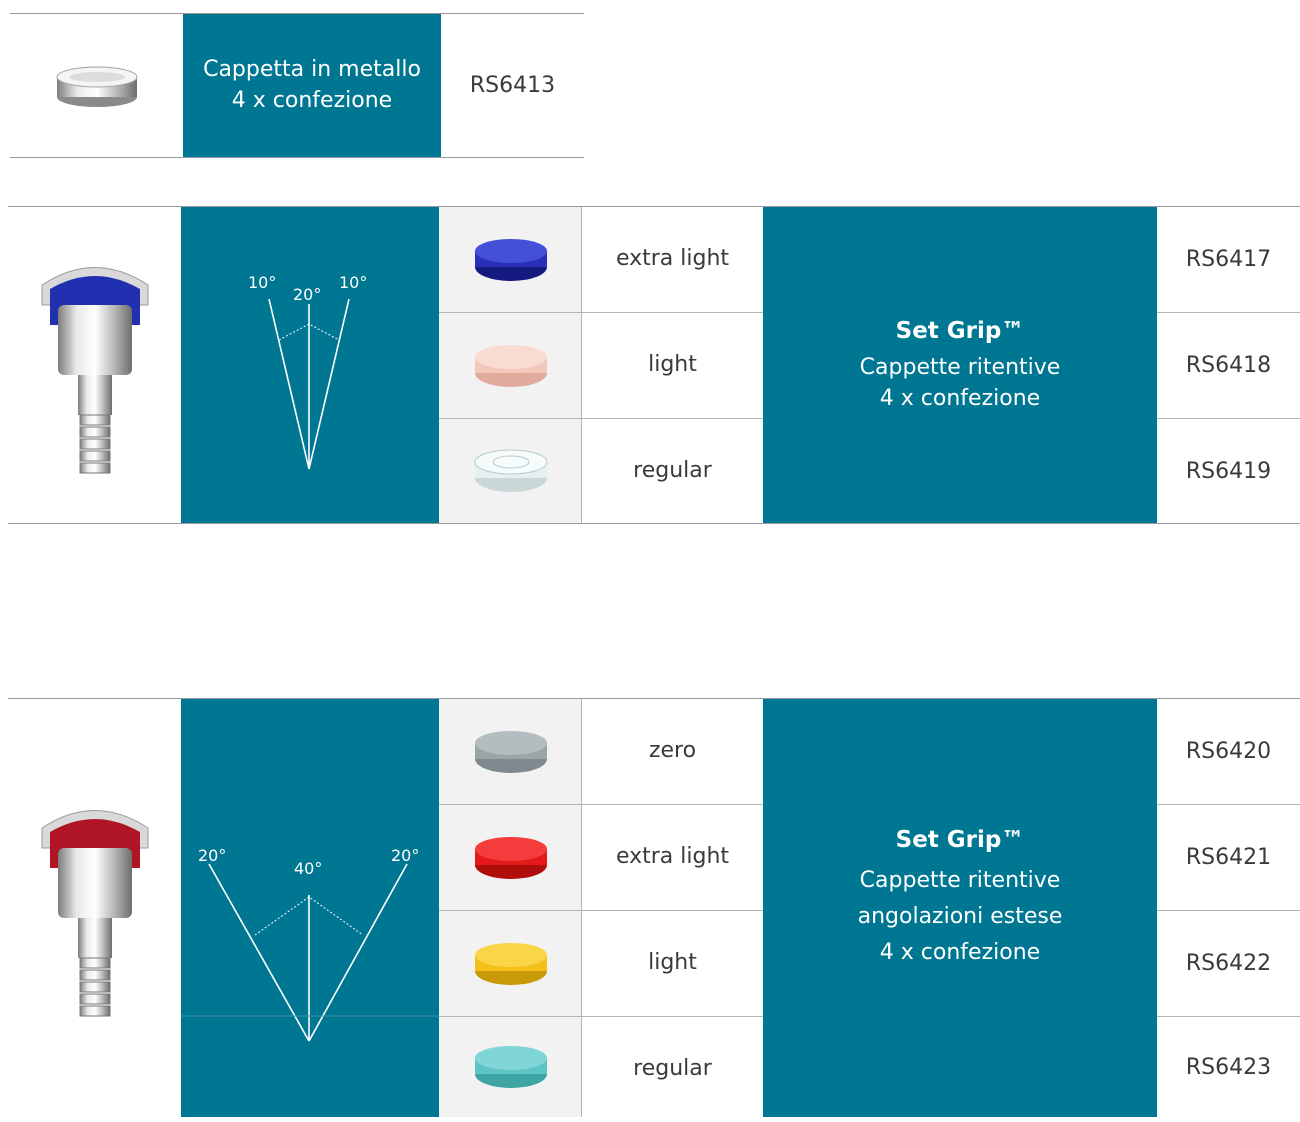 Image resolution: width=1300 pixels, height=1122 pixels. I want to click on cap-label-cell: zero, so click(672, 751).